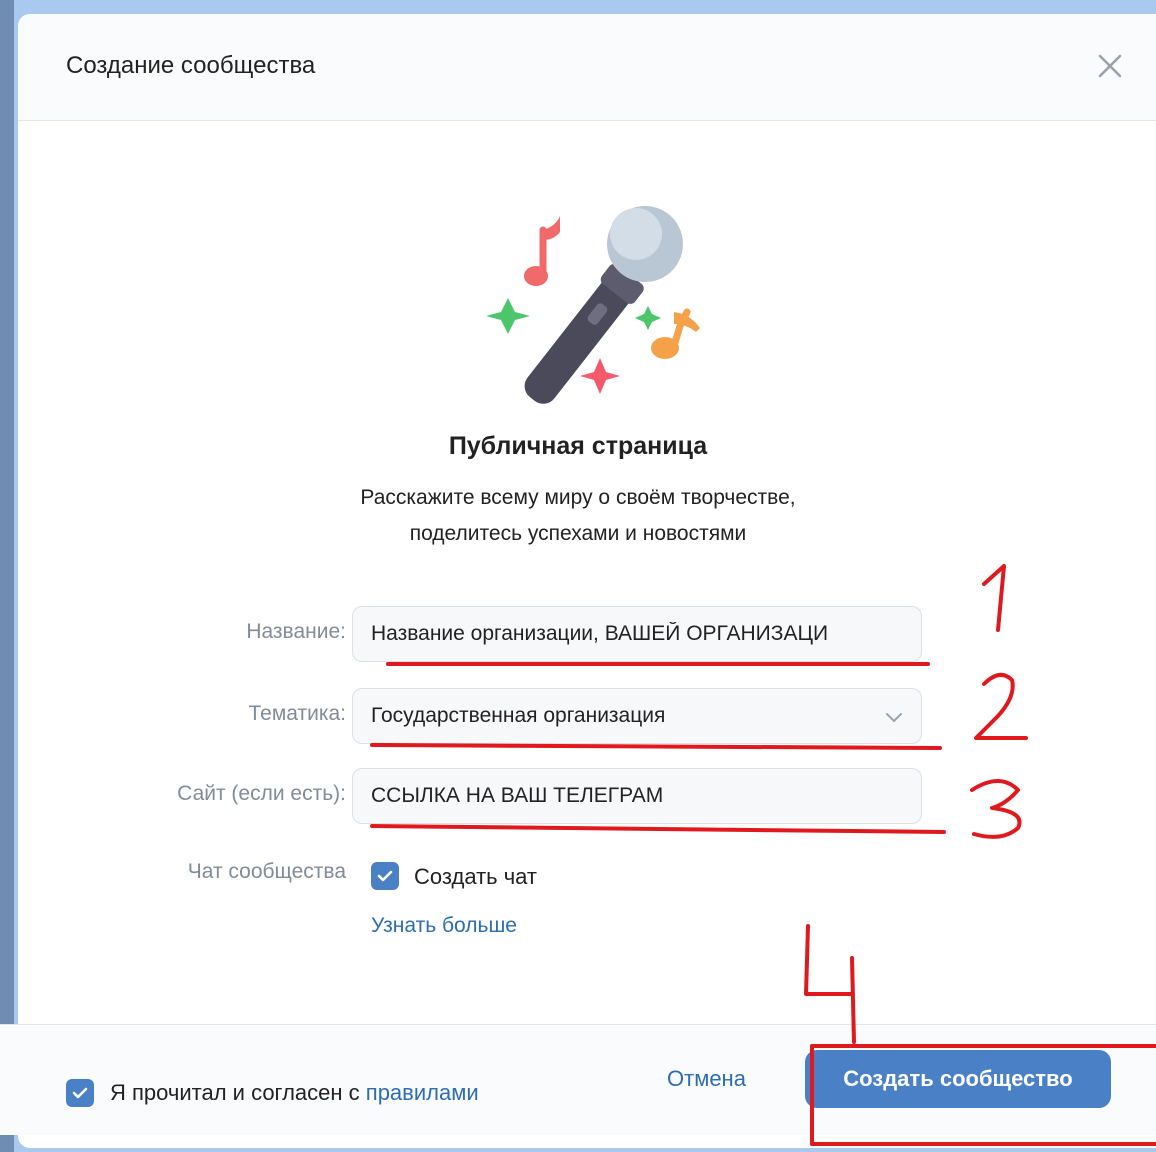  Describe the element at coordinates (578, 446) in the screenshot. I see `page-type-title: Публичная страница` at that location.